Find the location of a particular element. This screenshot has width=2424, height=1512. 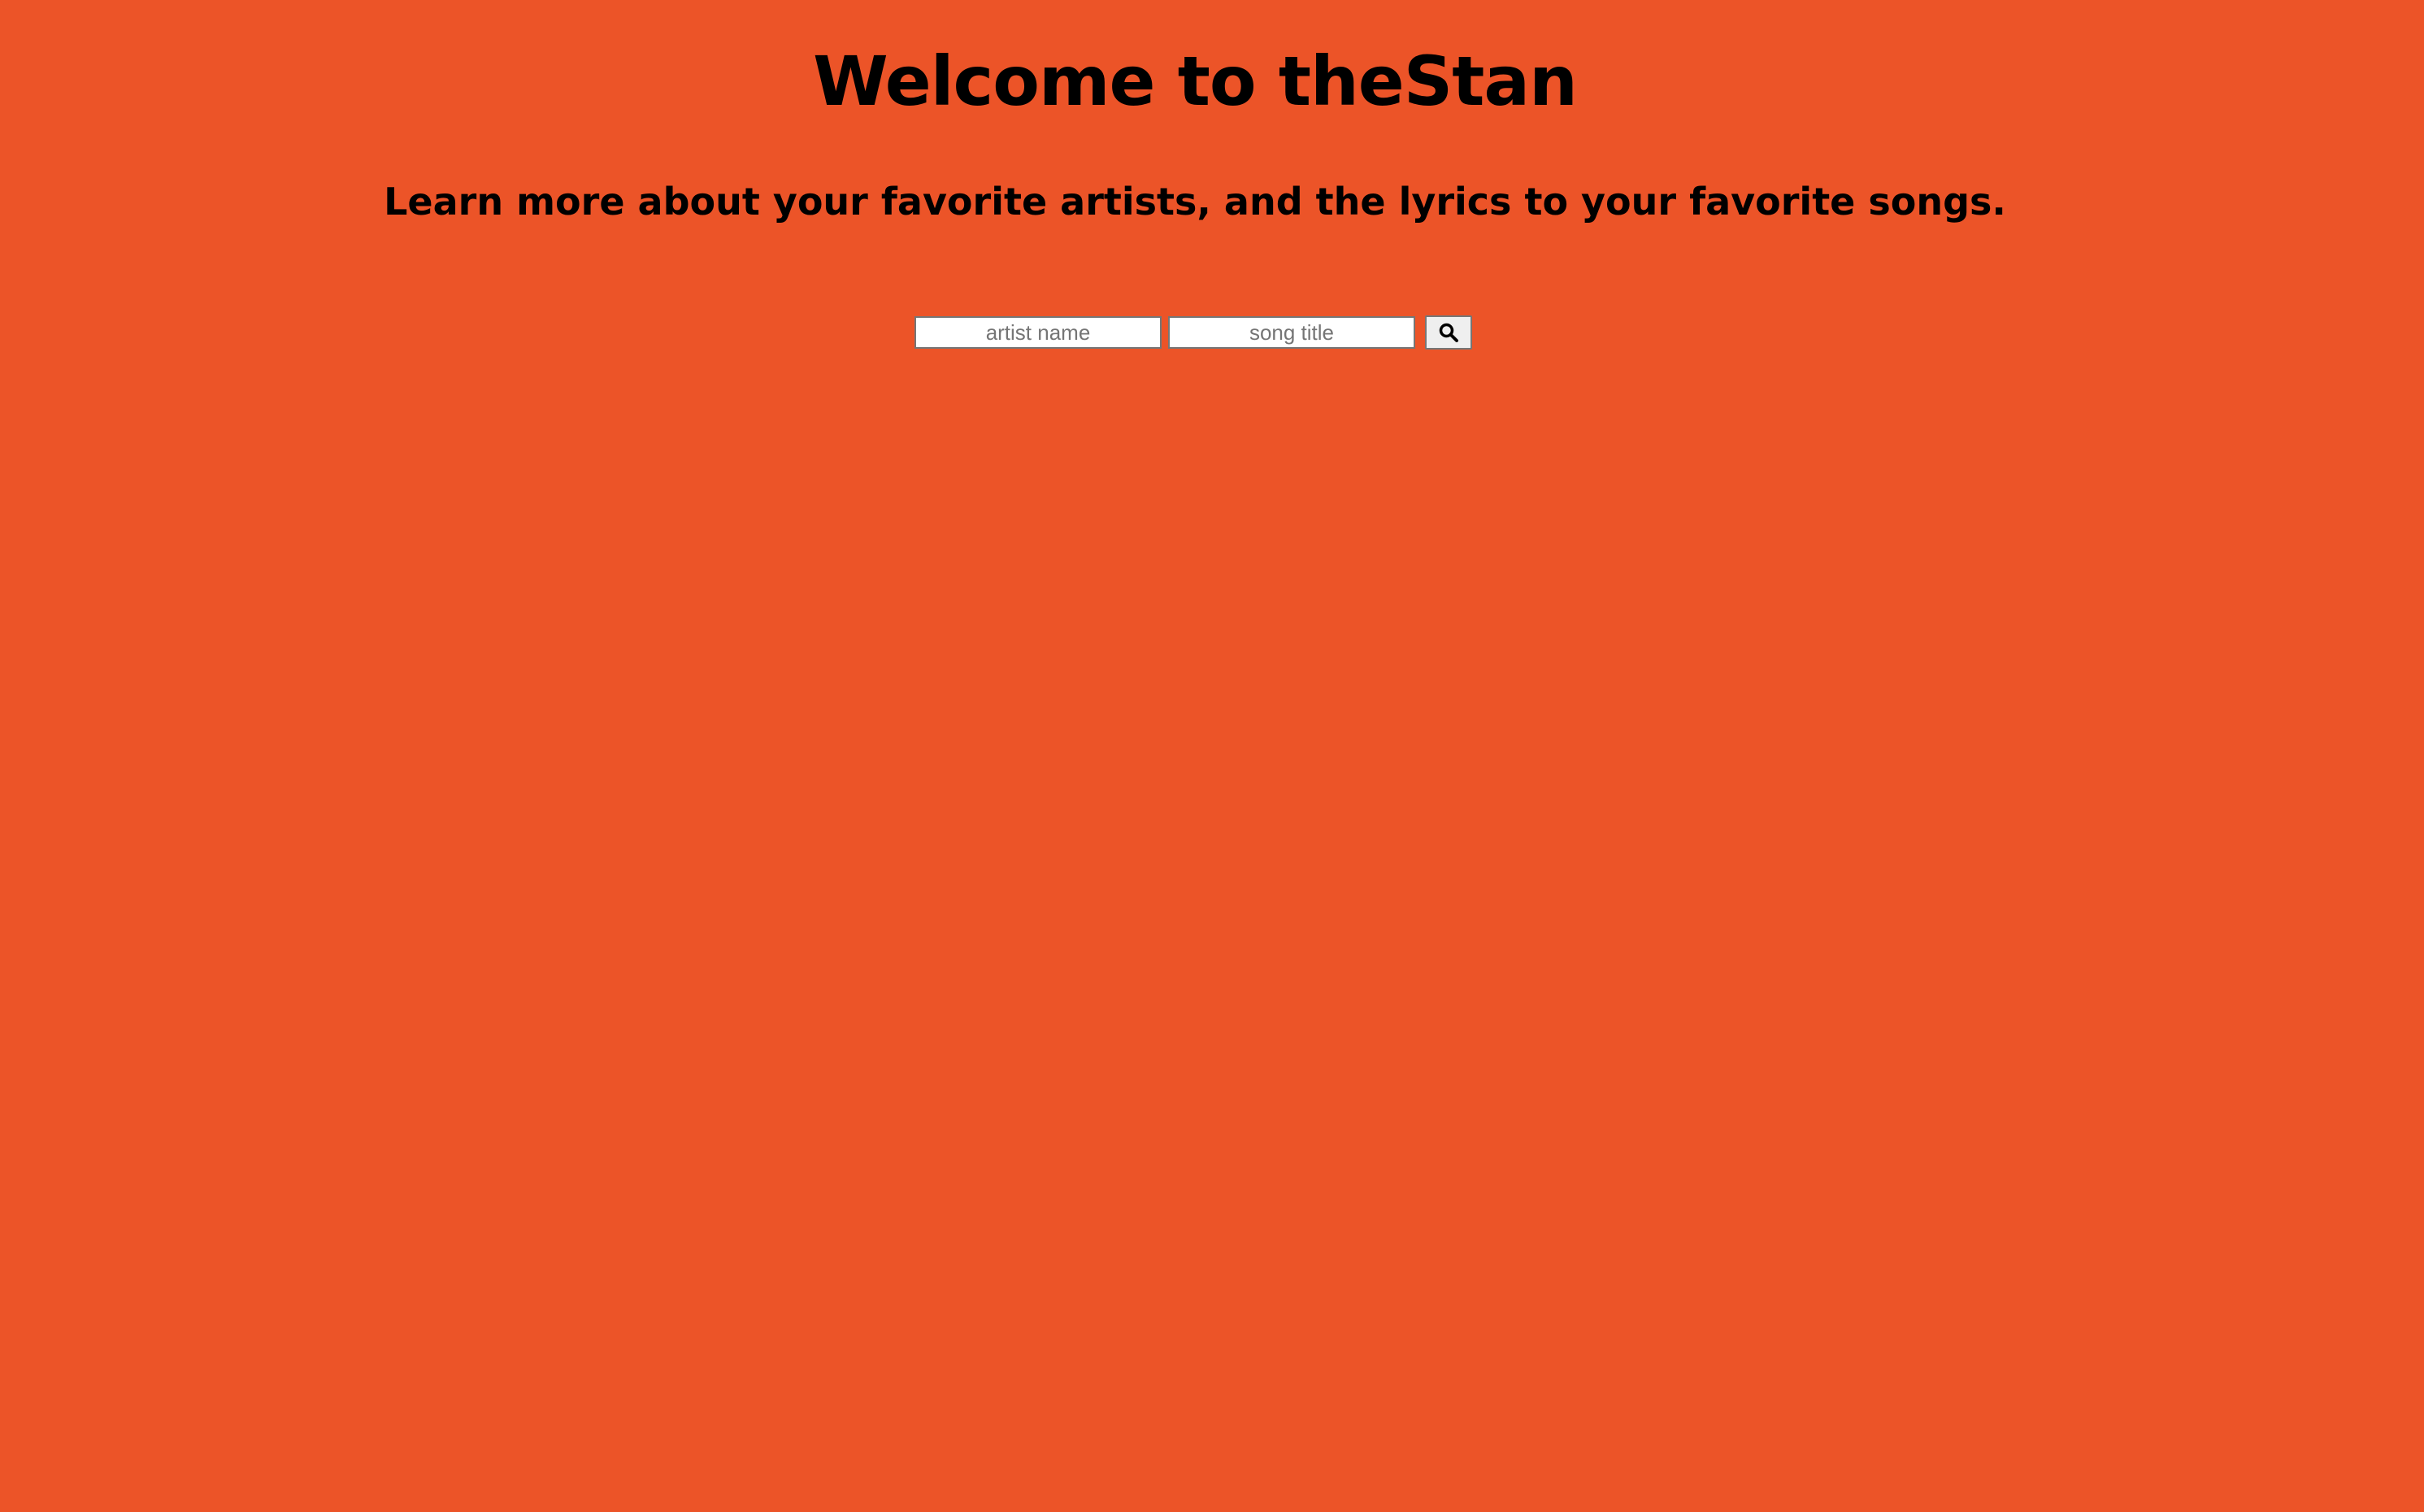

search-button is located at coordinates (1448, 332).